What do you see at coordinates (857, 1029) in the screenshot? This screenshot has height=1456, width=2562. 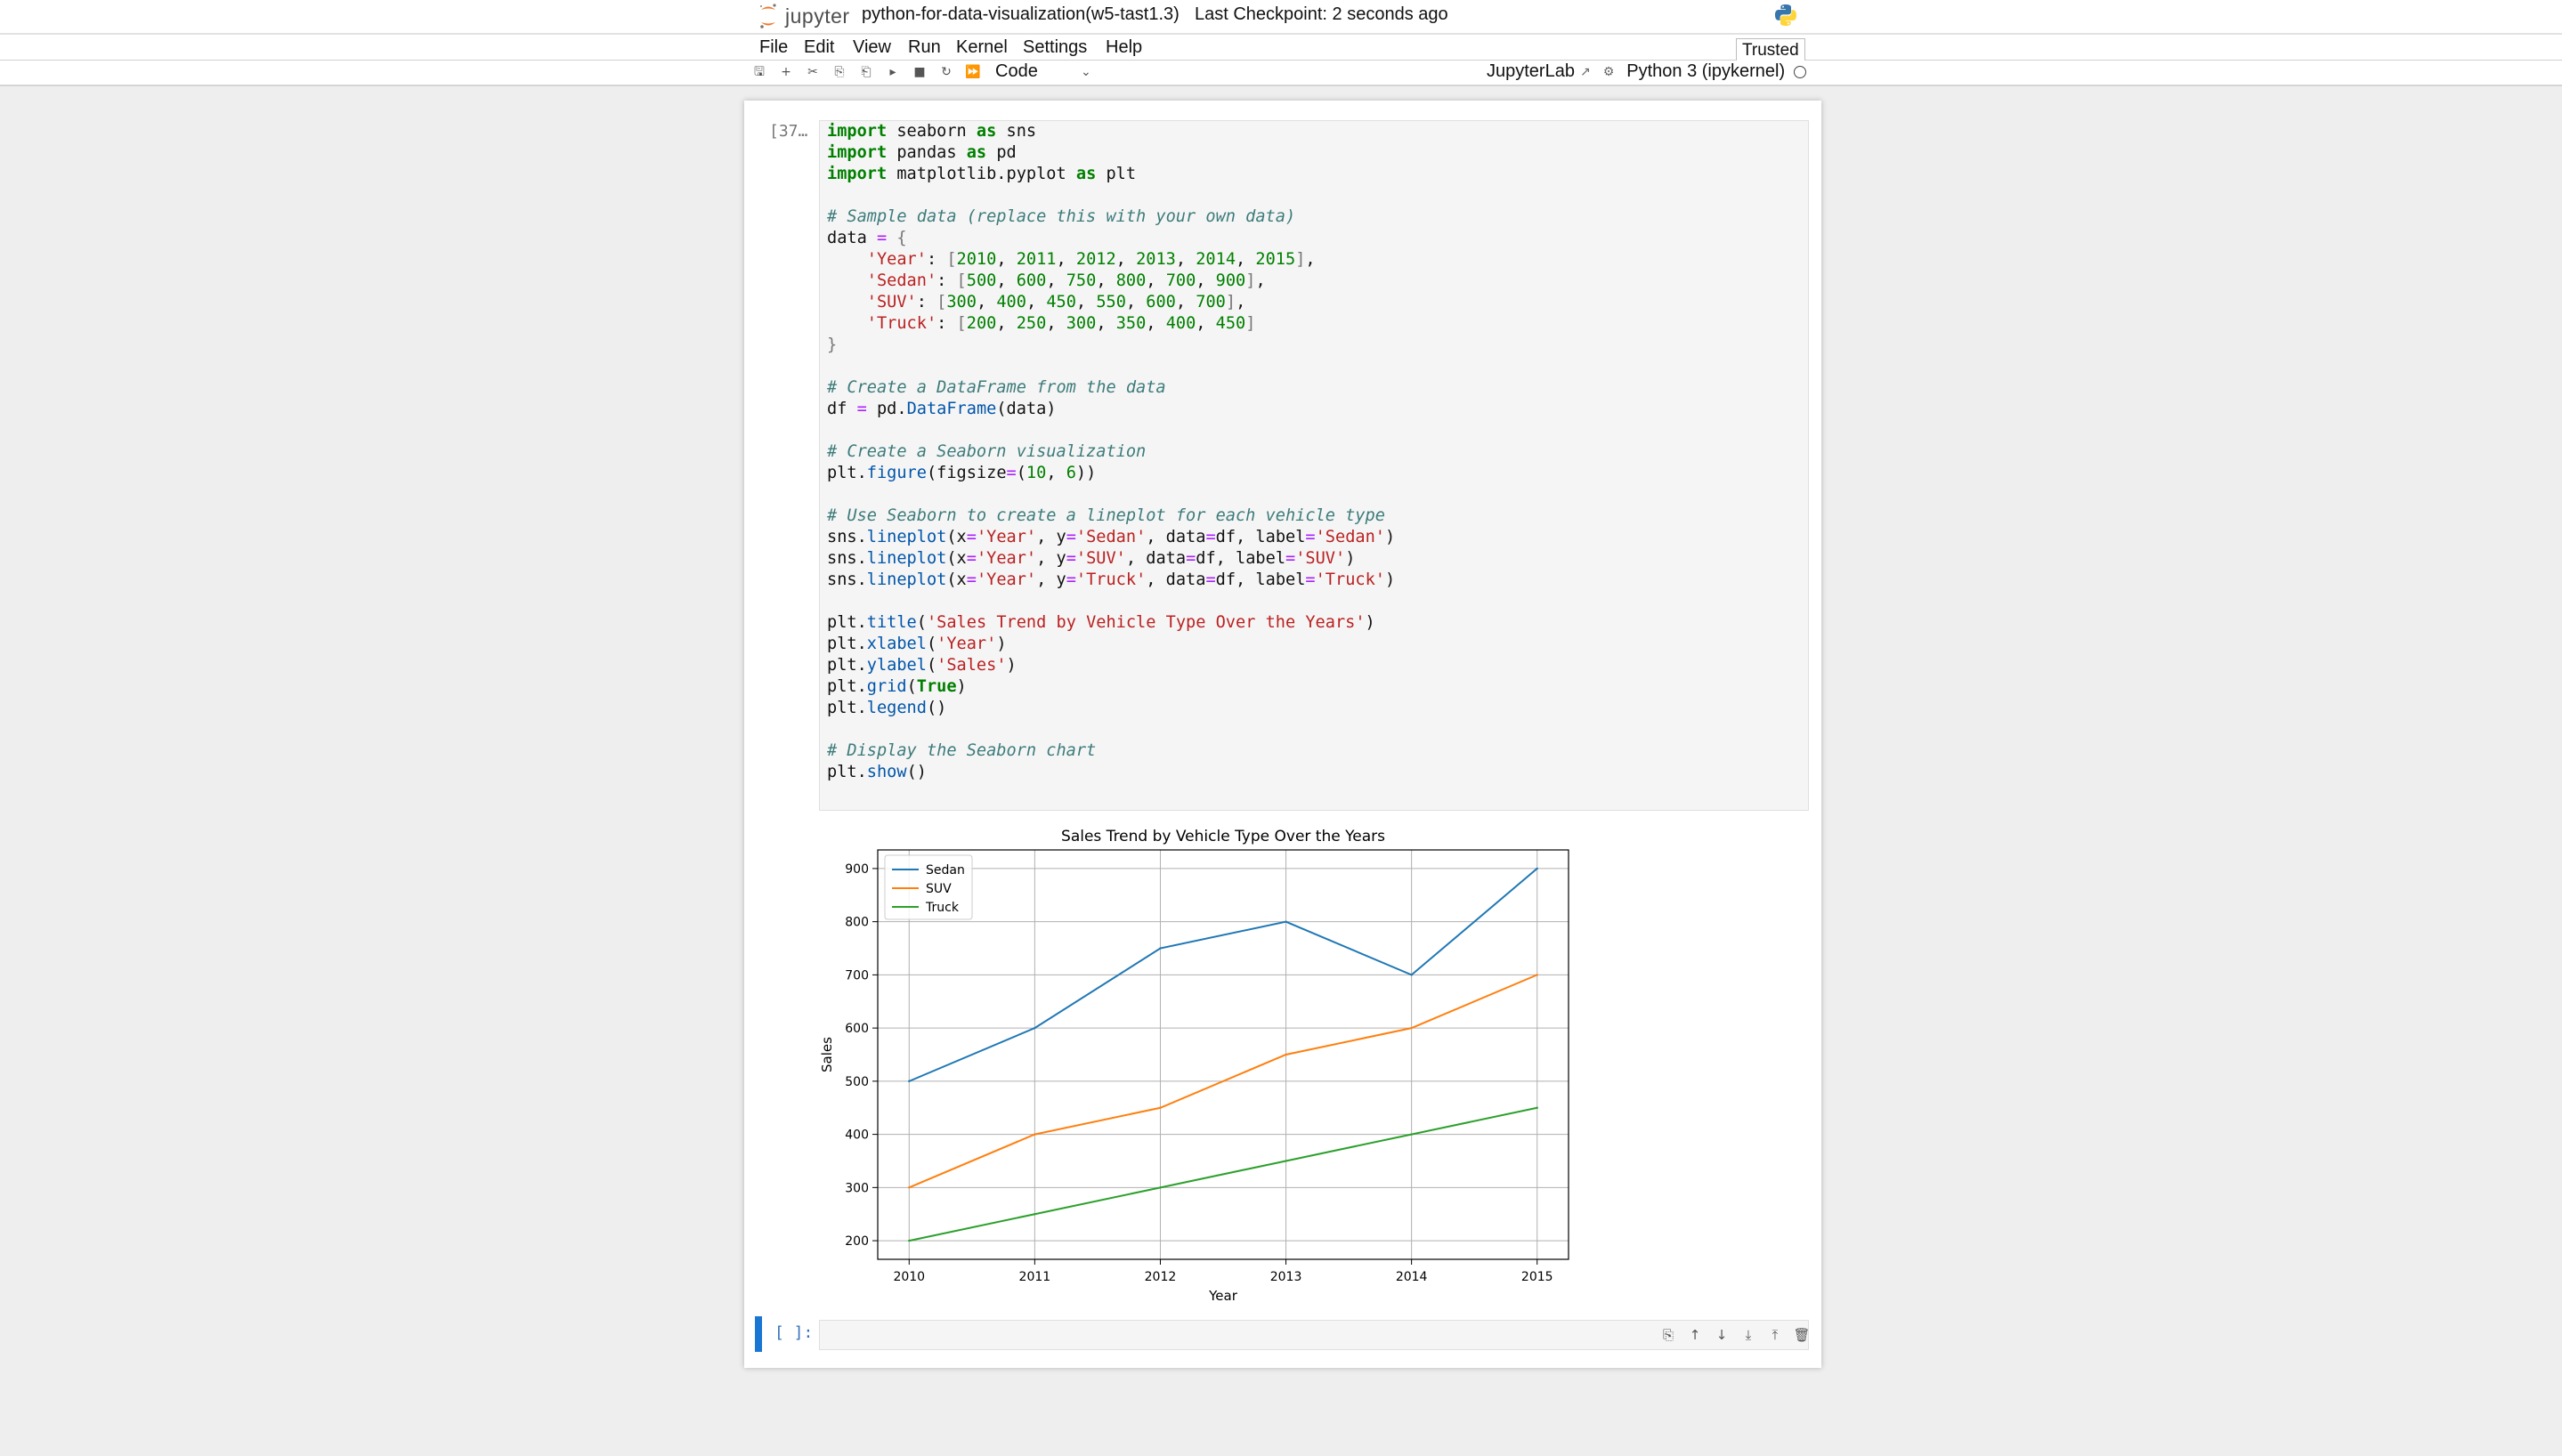 I see `y-tick-label: 600` at bounding box center [857, 1029].